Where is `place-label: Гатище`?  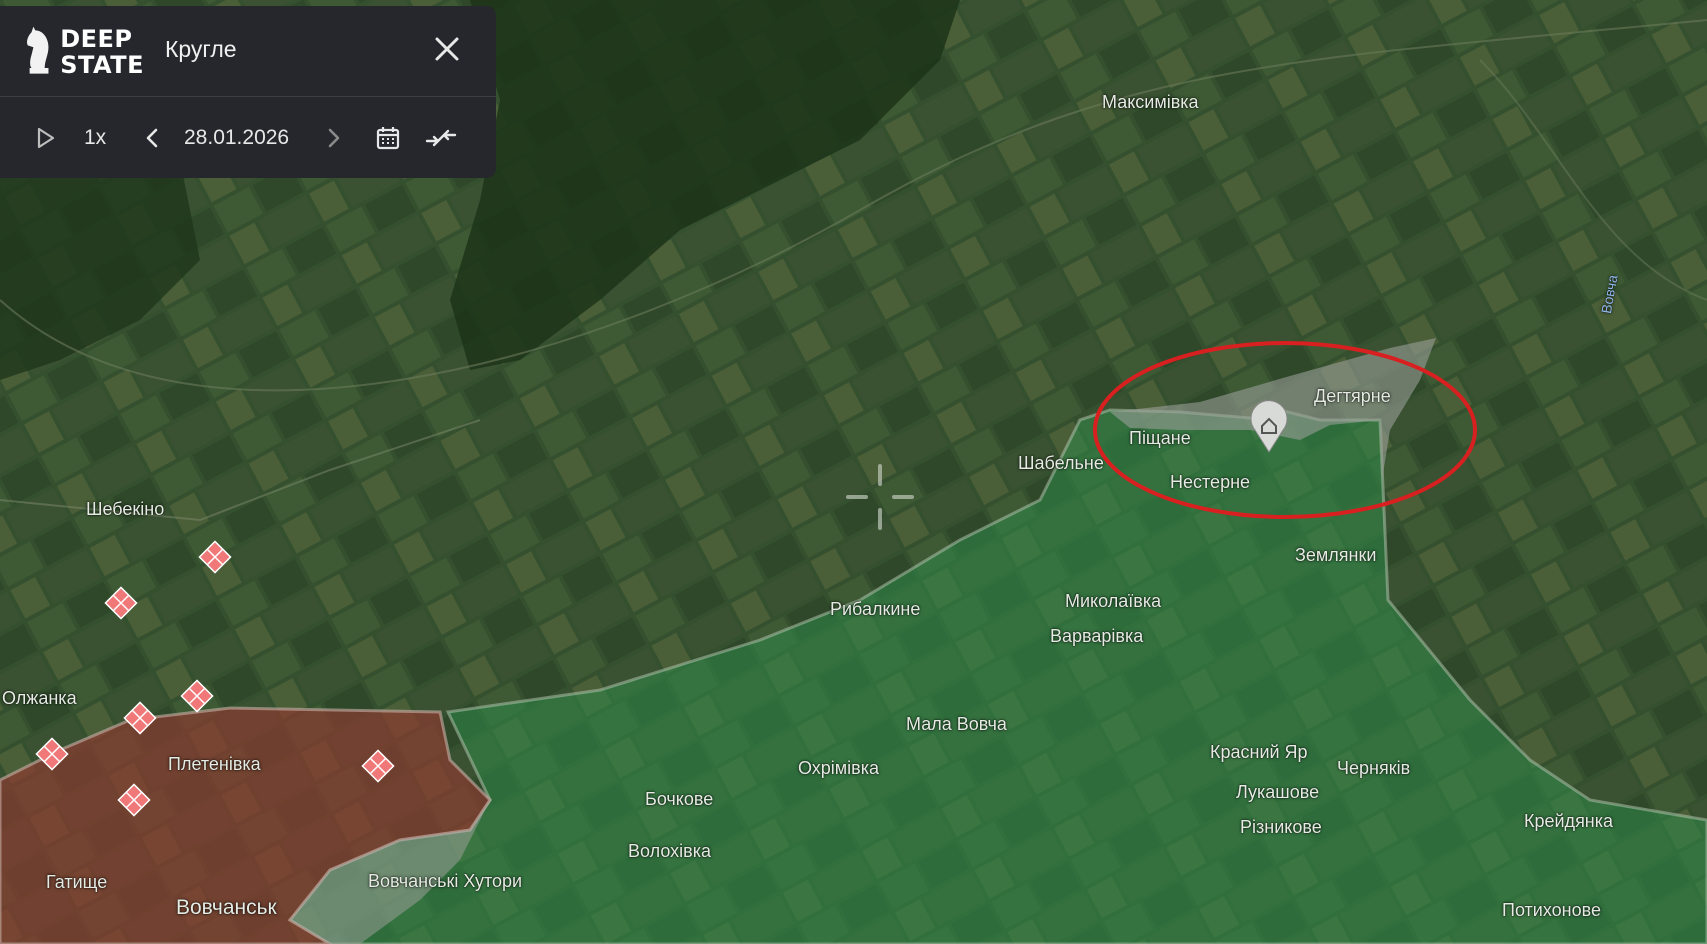
place-label: Гатище is located at coordinates (77, 882).